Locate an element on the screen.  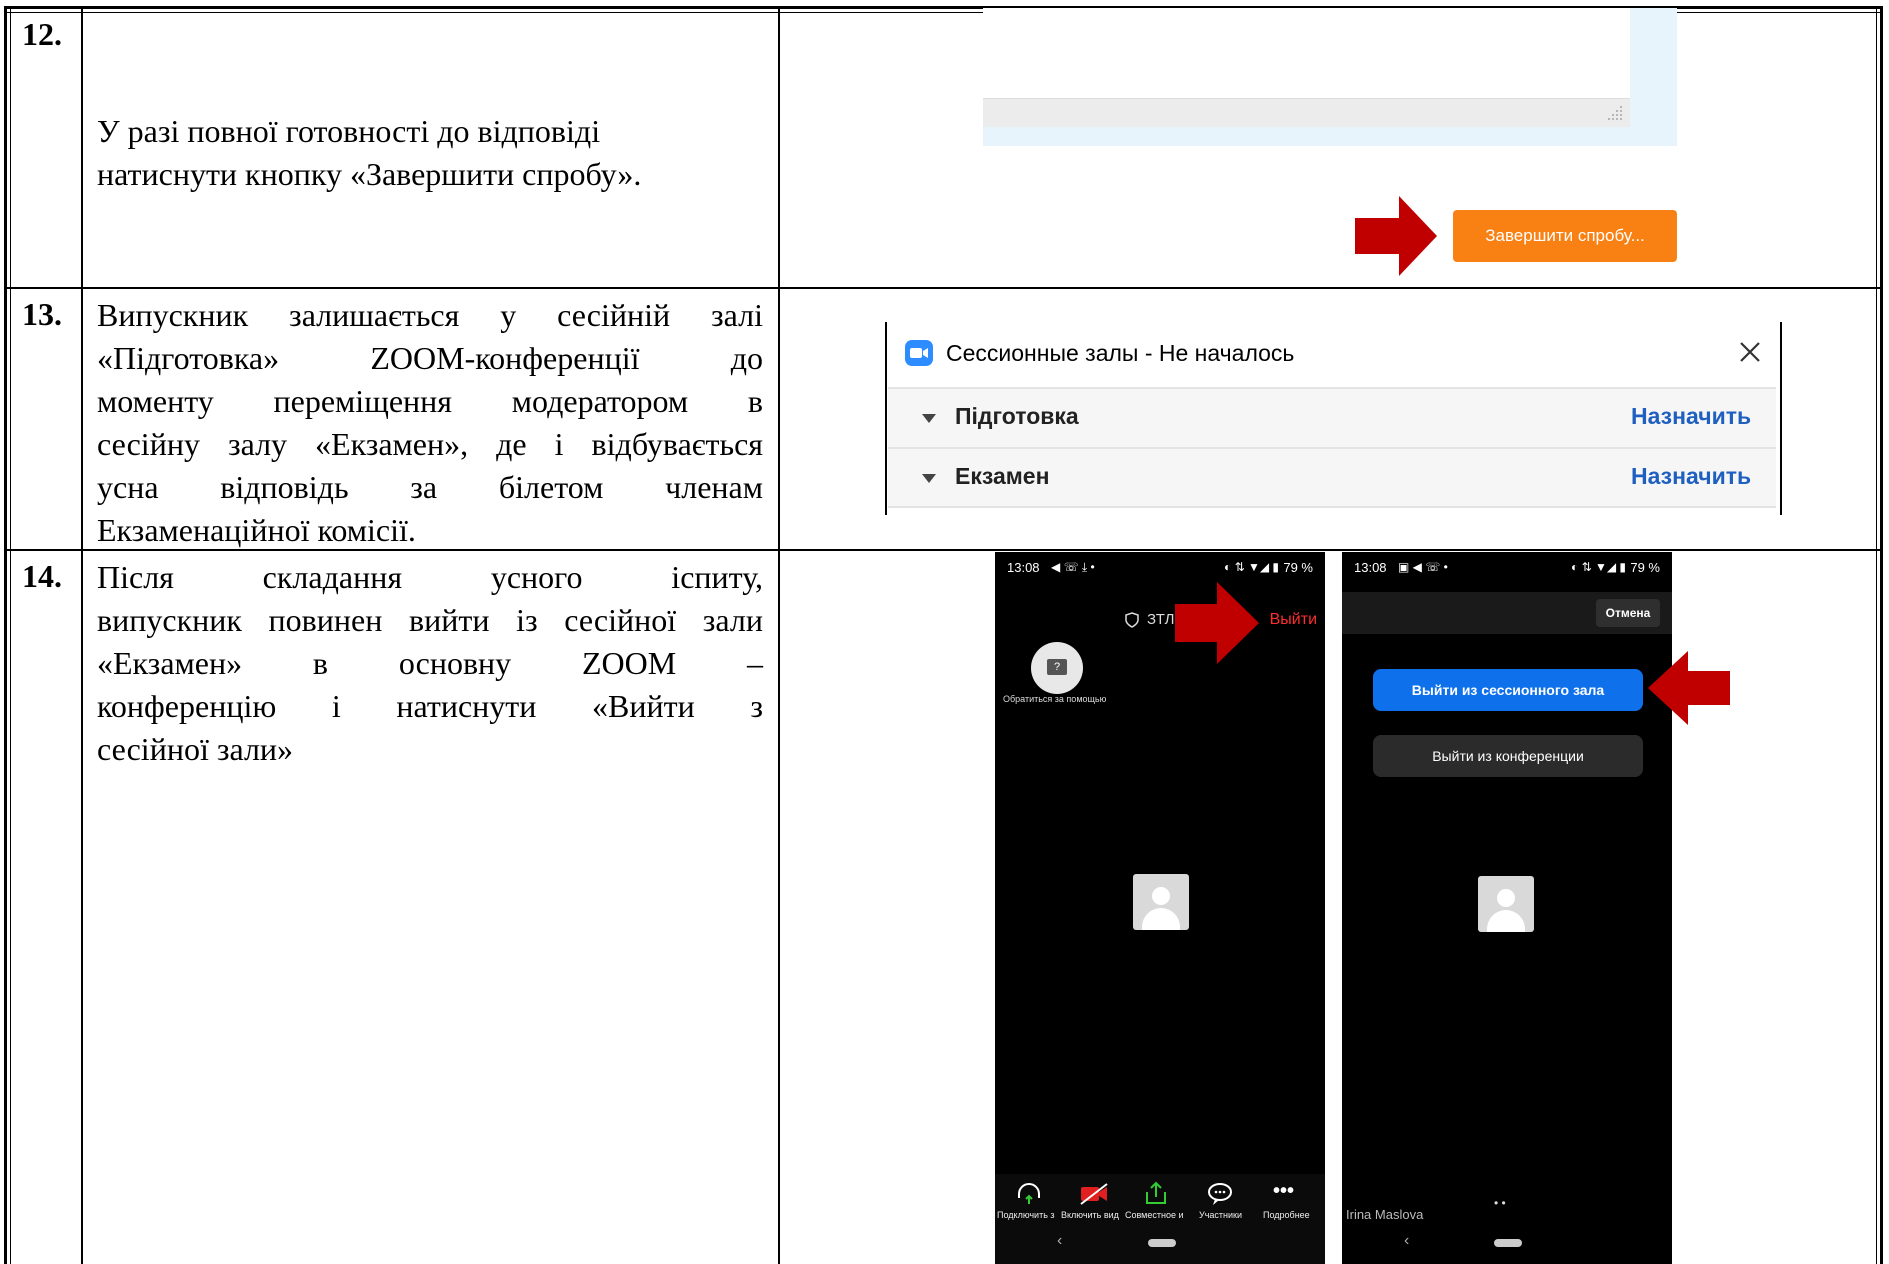
zoom-logo-icon is located at coordinates (919, 353).